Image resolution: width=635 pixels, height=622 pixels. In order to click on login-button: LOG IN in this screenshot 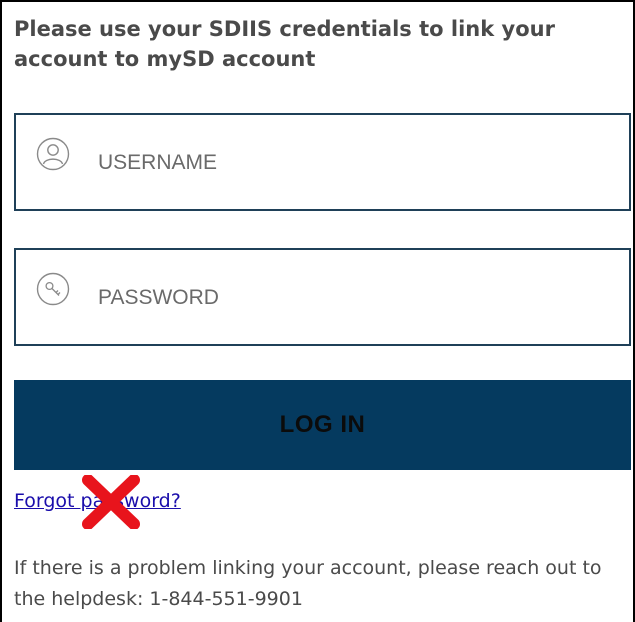, I will do `click(322, 425)`.